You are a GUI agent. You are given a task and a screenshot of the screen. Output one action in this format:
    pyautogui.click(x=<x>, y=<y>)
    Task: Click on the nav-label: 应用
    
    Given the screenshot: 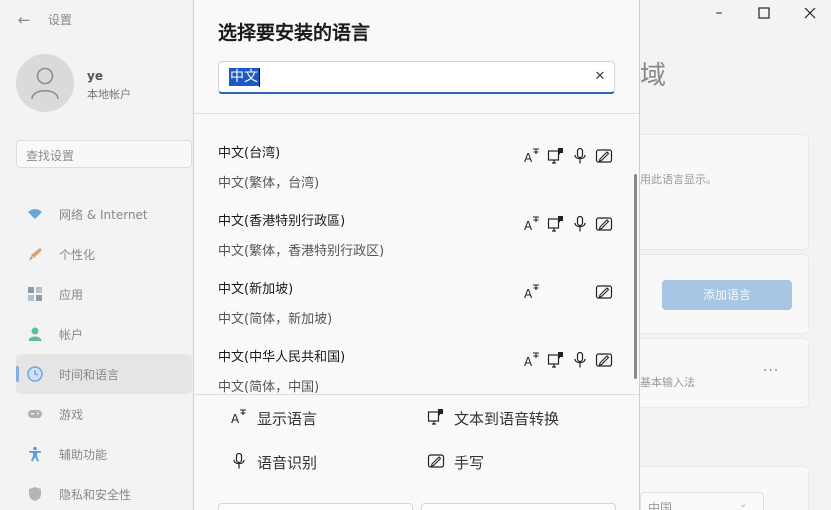 What is the action you would take?
    pyautogui.click(x=71, y=295)
    